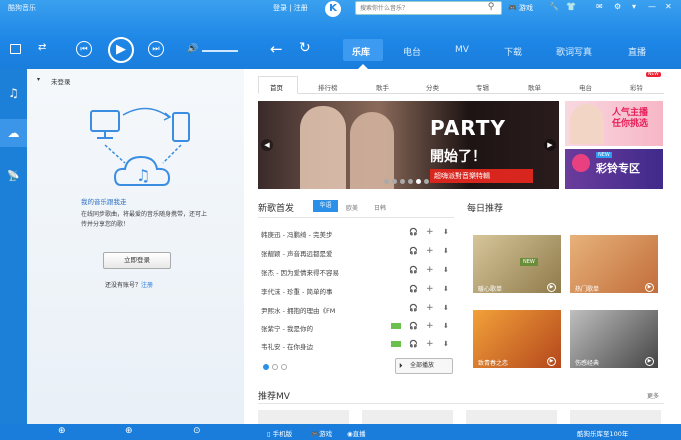 The width and height of the screenshot is (681, 440). What do you see at coordinates (328, 87) in the screenshot?
I see `subtab-charts: 排行榜` at bounding box center [328, 87].